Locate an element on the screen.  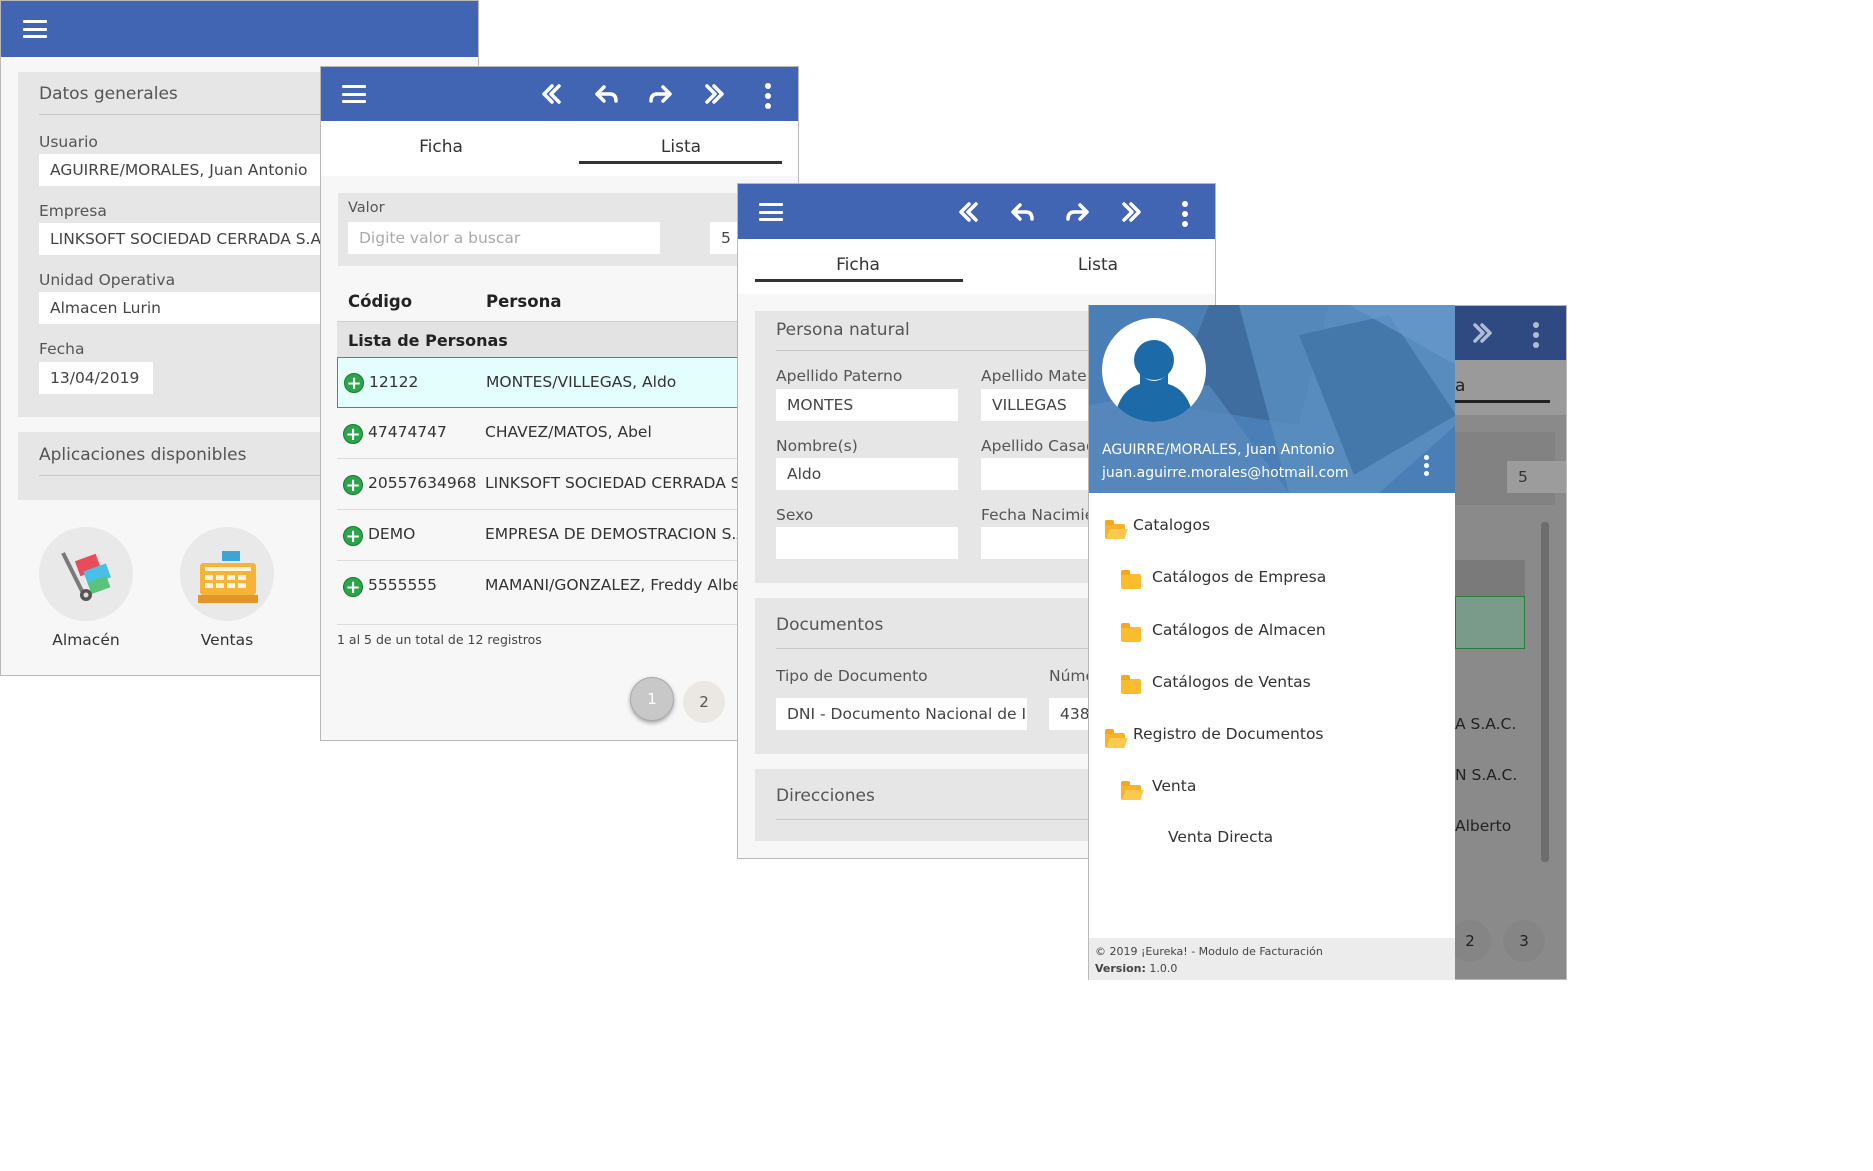
cell-persona: EMPRESA DE DEMOSTRACION S.A.C. is located at coordinates (626, 534).